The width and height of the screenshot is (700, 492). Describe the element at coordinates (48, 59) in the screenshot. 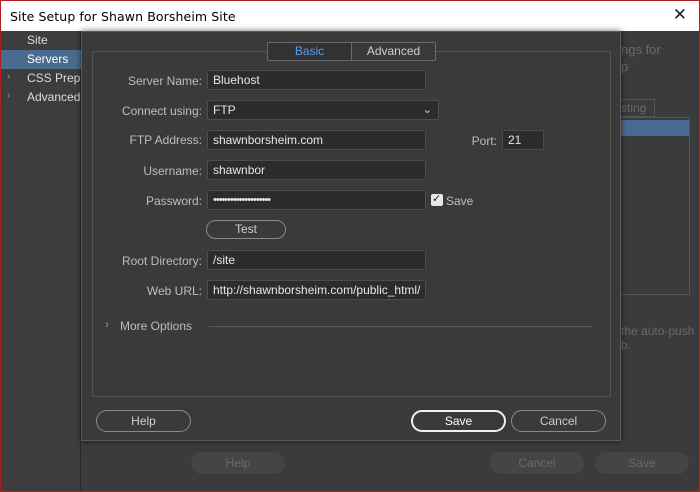

I see `sidebar-item-label: Servers` at that location.